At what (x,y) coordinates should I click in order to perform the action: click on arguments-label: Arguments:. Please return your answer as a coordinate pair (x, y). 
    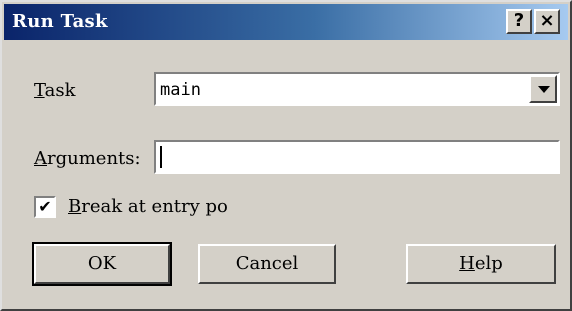
    Looking at the image, I should click on (87, 158).